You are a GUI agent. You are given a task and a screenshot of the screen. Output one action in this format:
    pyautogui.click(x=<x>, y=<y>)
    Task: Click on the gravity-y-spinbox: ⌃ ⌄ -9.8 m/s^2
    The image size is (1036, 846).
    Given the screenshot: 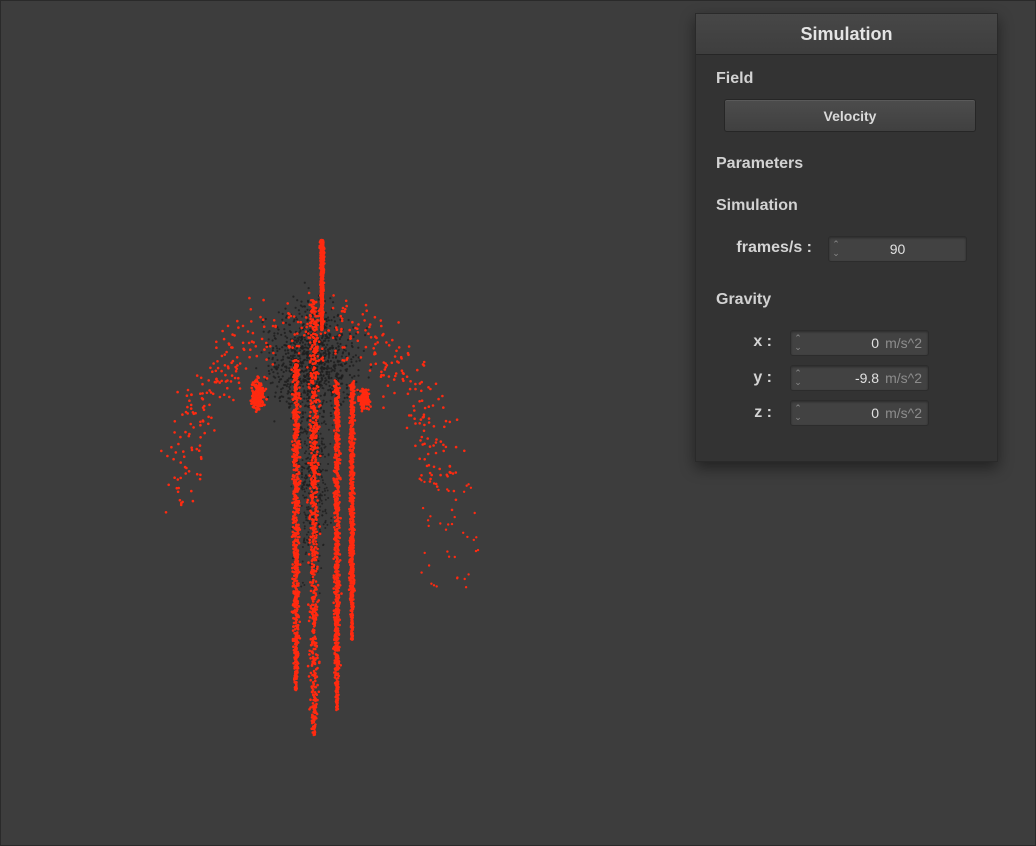 What is the action you would take?
    pyautogui.click(x=859, y=378)
    